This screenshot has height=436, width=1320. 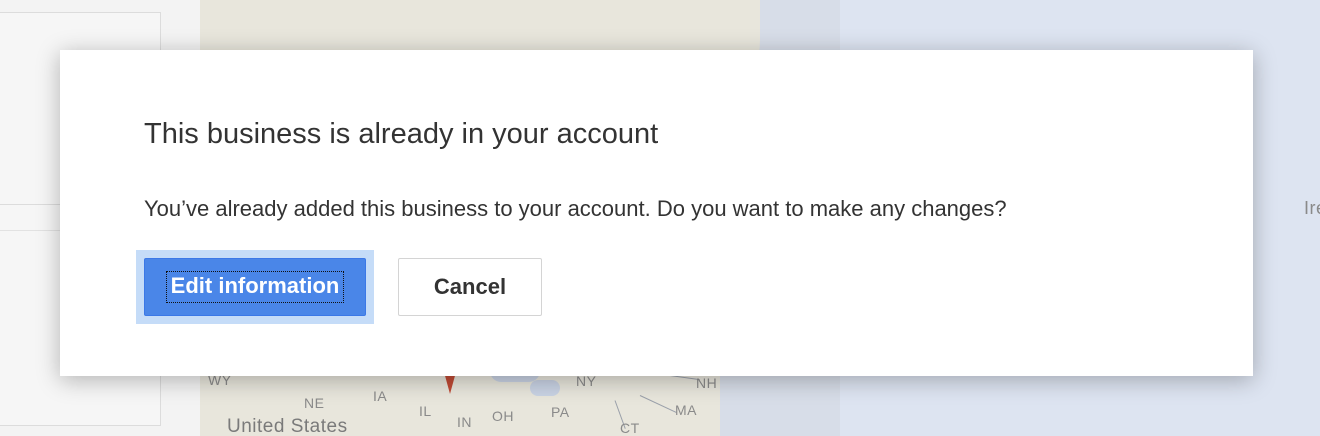 I want to click on map-label-country: United States, so click(x=287, y=426).